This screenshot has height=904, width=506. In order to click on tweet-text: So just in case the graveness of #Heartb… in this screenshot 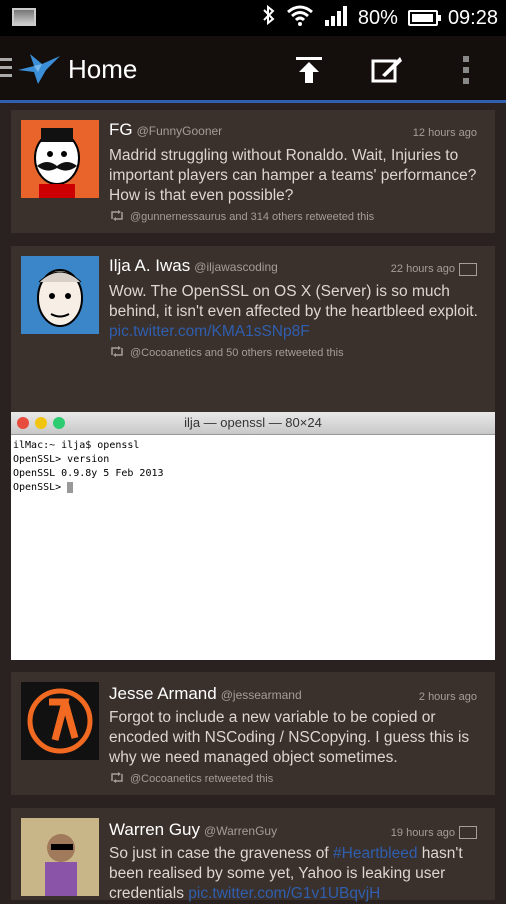, I will do `click(286, 873)`.